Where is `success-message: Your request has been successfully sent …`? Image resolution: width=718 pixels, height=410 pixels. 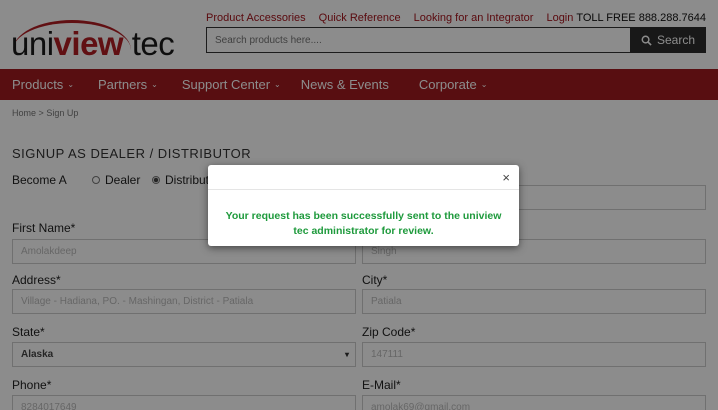 success-message: Your request has been successfully sent … is located at coordinates (363, 223).